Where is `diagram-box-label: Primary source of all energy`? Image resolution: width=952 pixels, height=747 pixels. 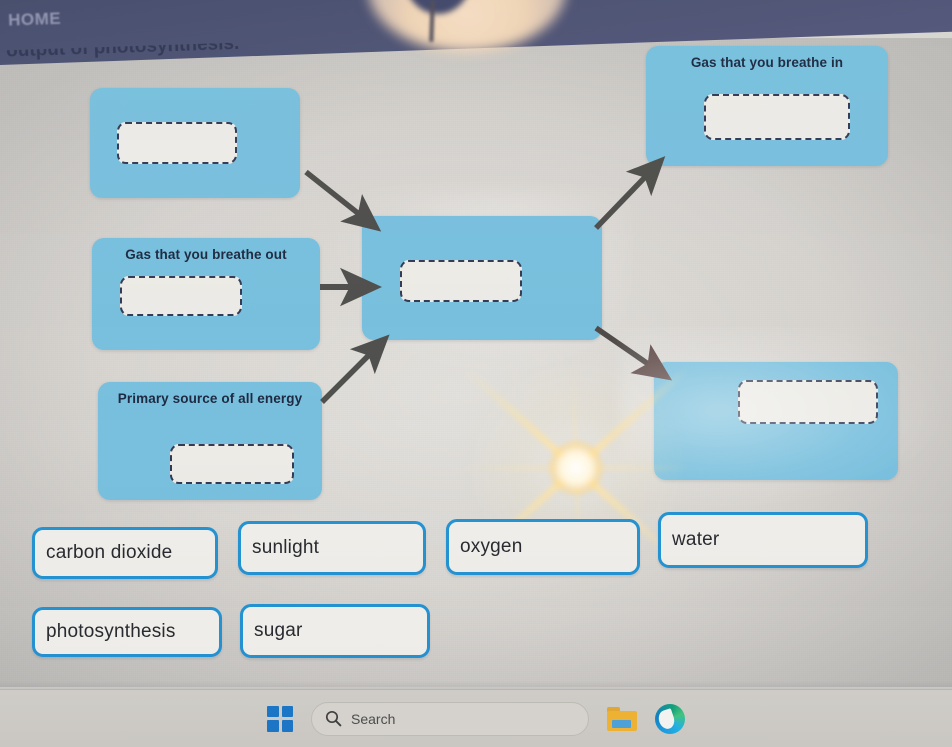 diagram-box-label: Primary source of all energy is located at coordinates (210, 398).